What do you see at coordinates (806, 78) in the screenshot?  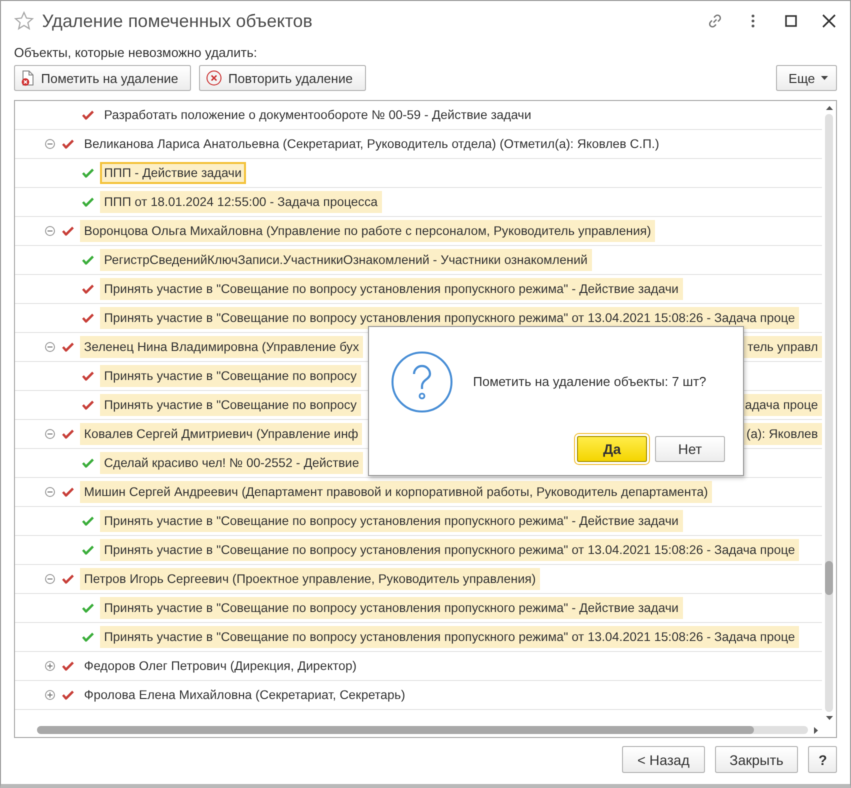 I see `more-button: Еще` at bounding box center [806, 78].